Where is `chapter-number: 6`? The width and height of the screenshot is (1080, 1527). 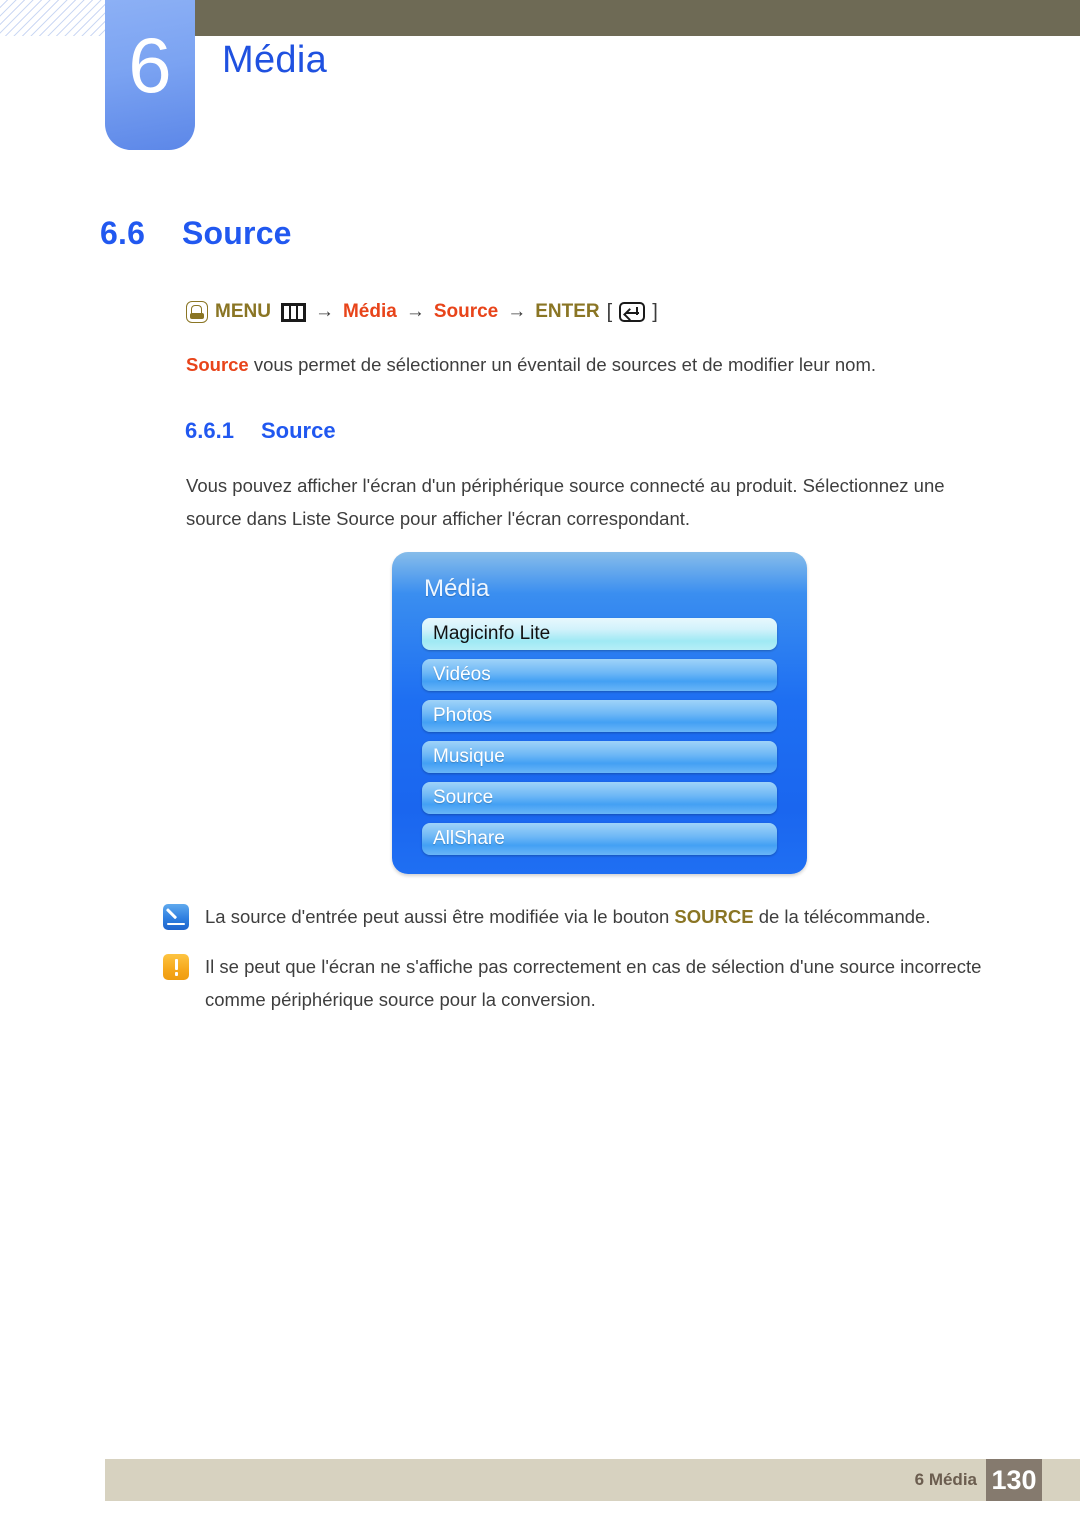
chapter-number: 6 is located at coordinates (150, 65).